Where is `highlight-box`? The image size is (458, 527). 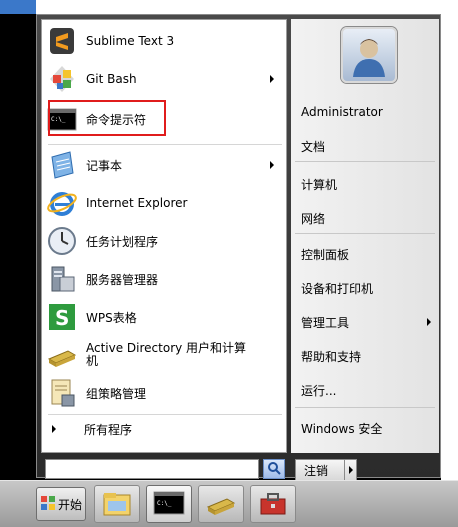 highlight-box is located at coordinates (107, 118).